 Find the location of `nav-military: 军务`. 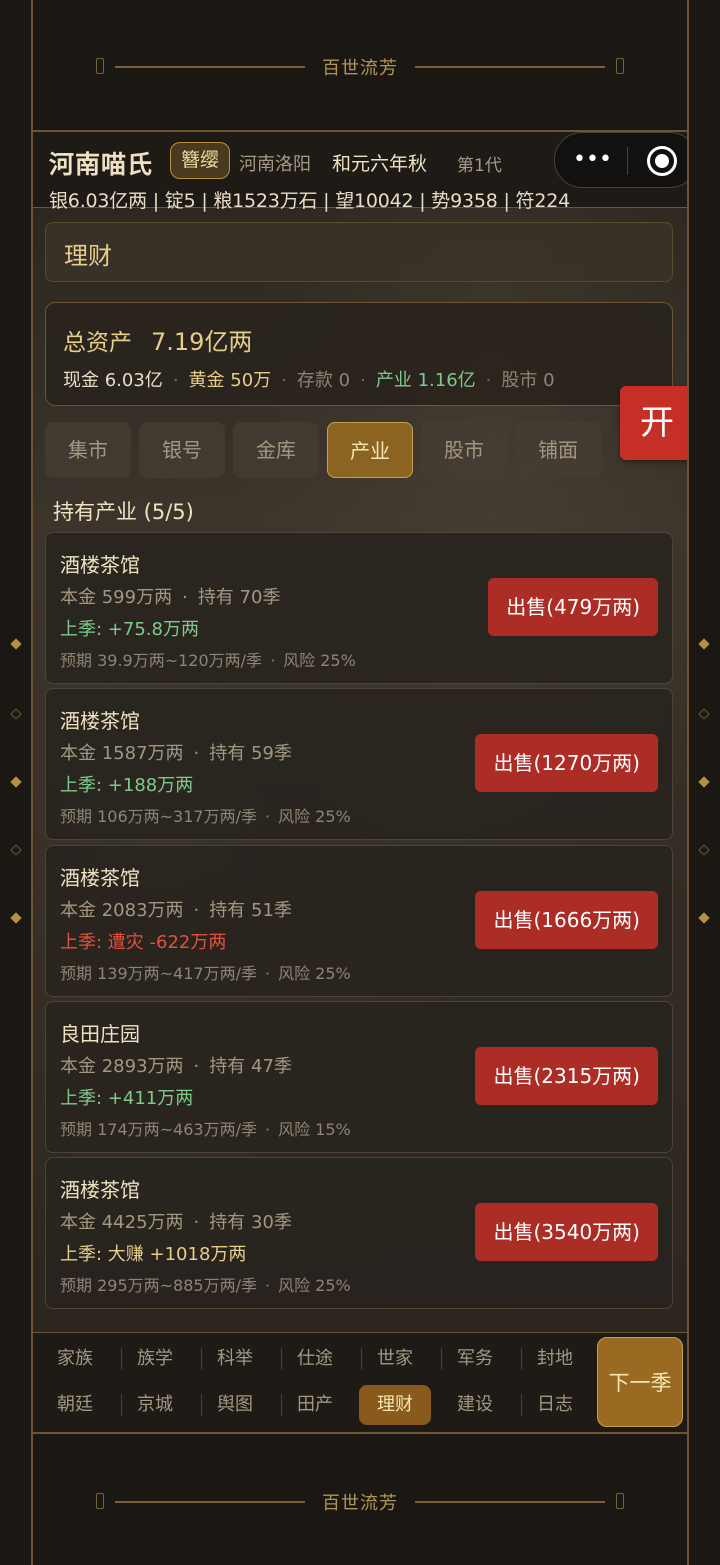

nav-military: 军务 is located at coordinates (475, 1359).